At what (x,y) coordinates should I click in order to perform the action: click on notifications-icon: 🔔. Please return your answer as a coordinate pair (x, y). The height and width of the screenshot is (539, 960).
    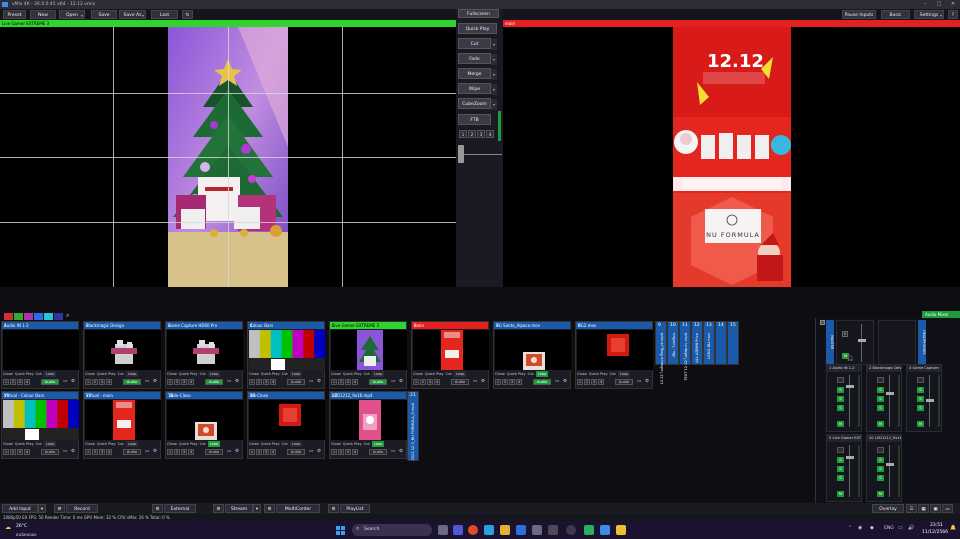
    Looking at the image, I should click on (953, 528).